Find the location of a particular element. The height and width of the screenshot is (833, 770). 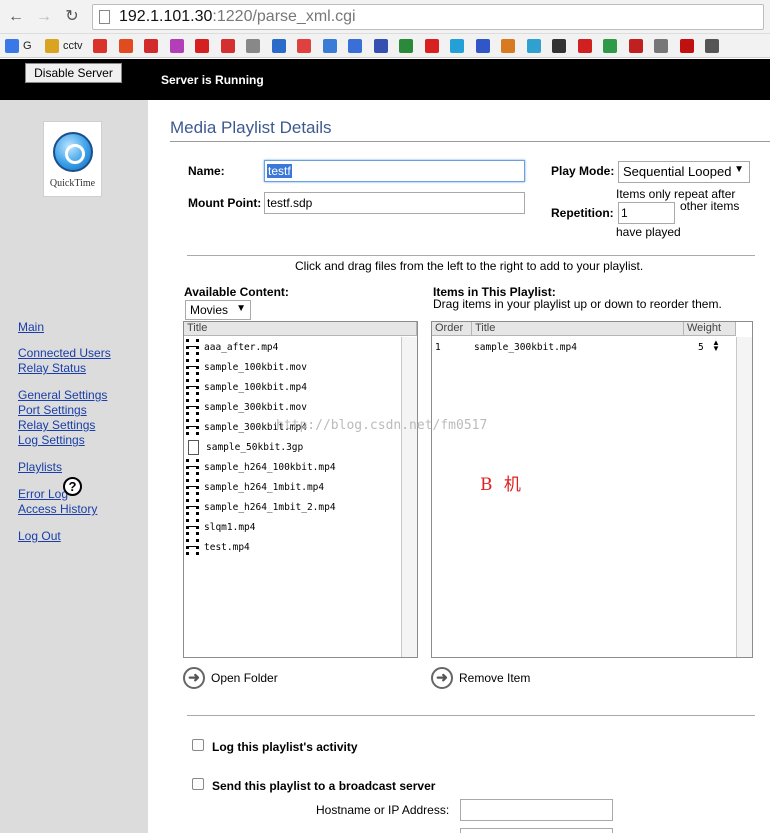

remove-item-icon: ➜ is located at coordinates (442, 678).